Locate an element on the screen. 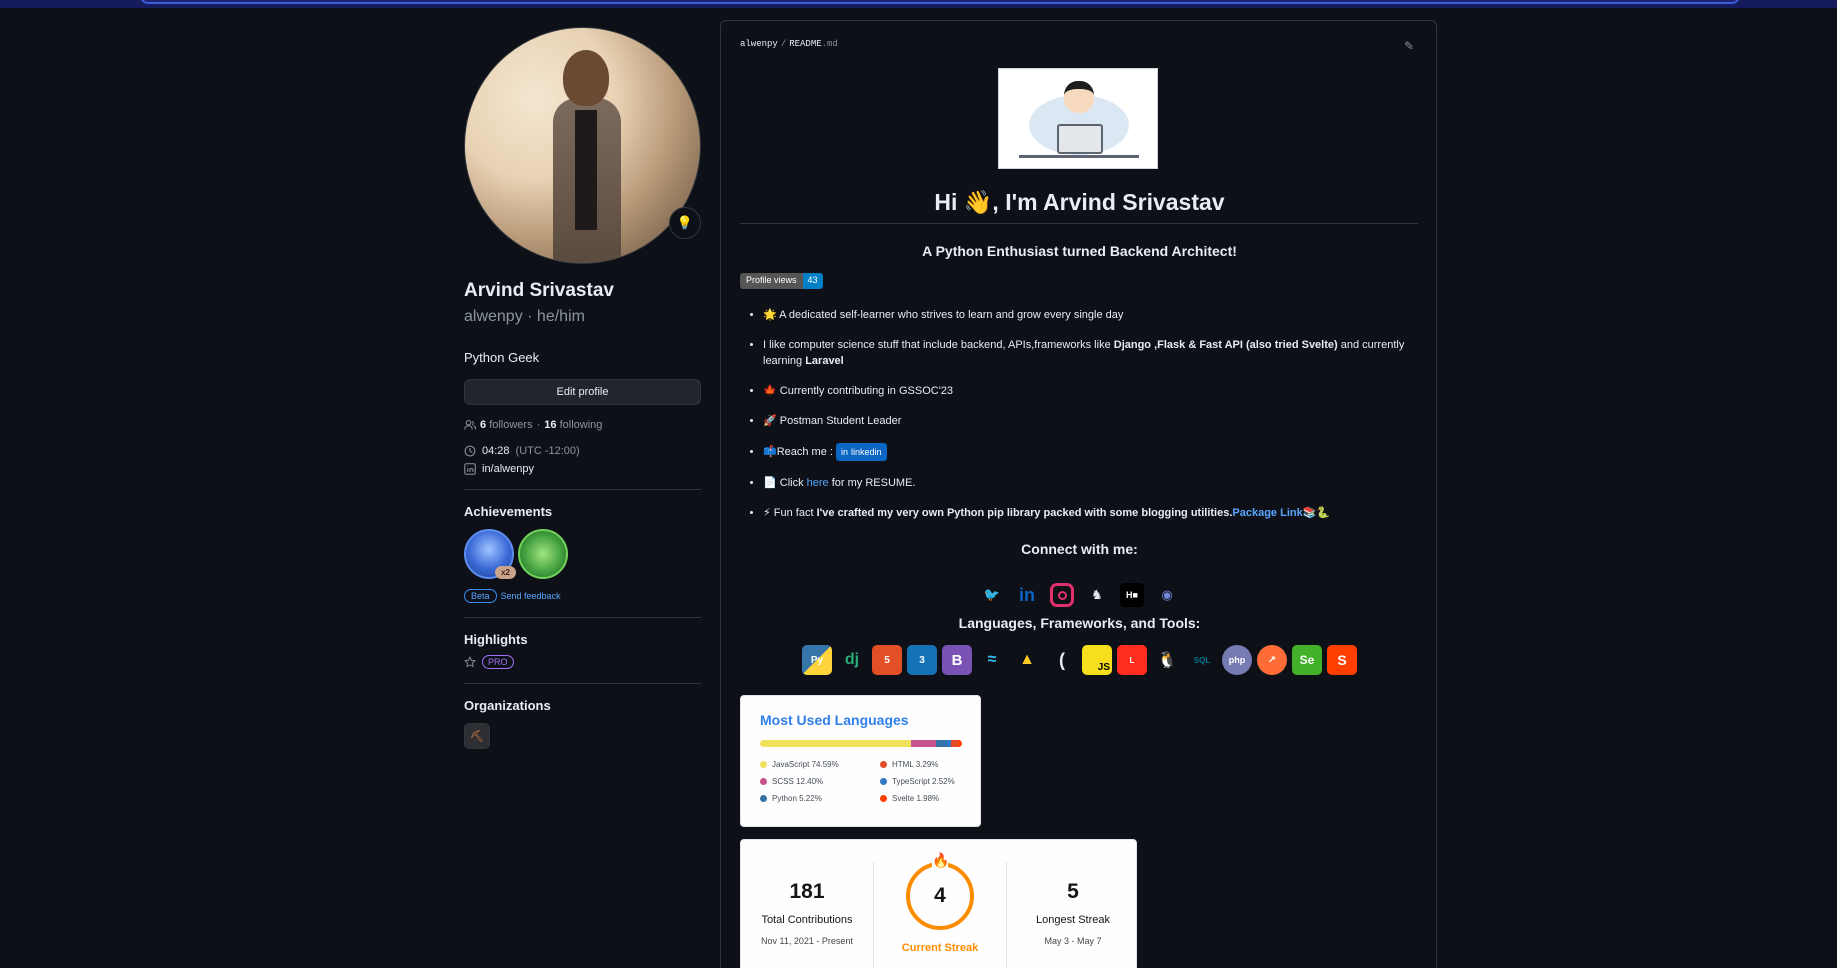 Image resolution: width=1837 pixels, height=968 pixels. hero-head is located at coordinates (1079, 97).